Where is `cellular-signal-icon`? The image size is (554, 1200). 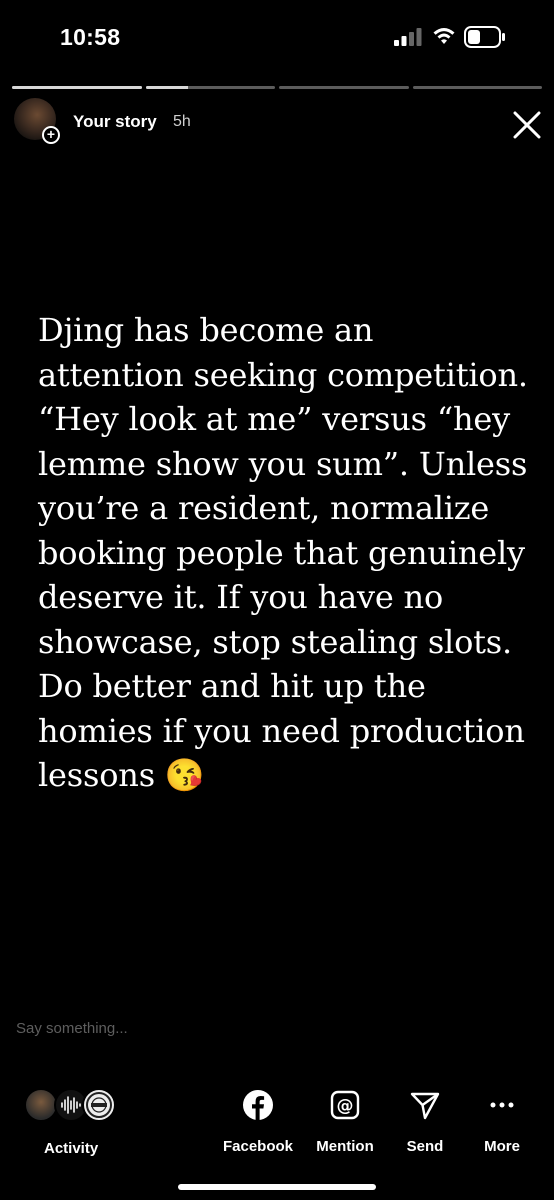 cellular-signal-icon is located at coordinates (408, 37).